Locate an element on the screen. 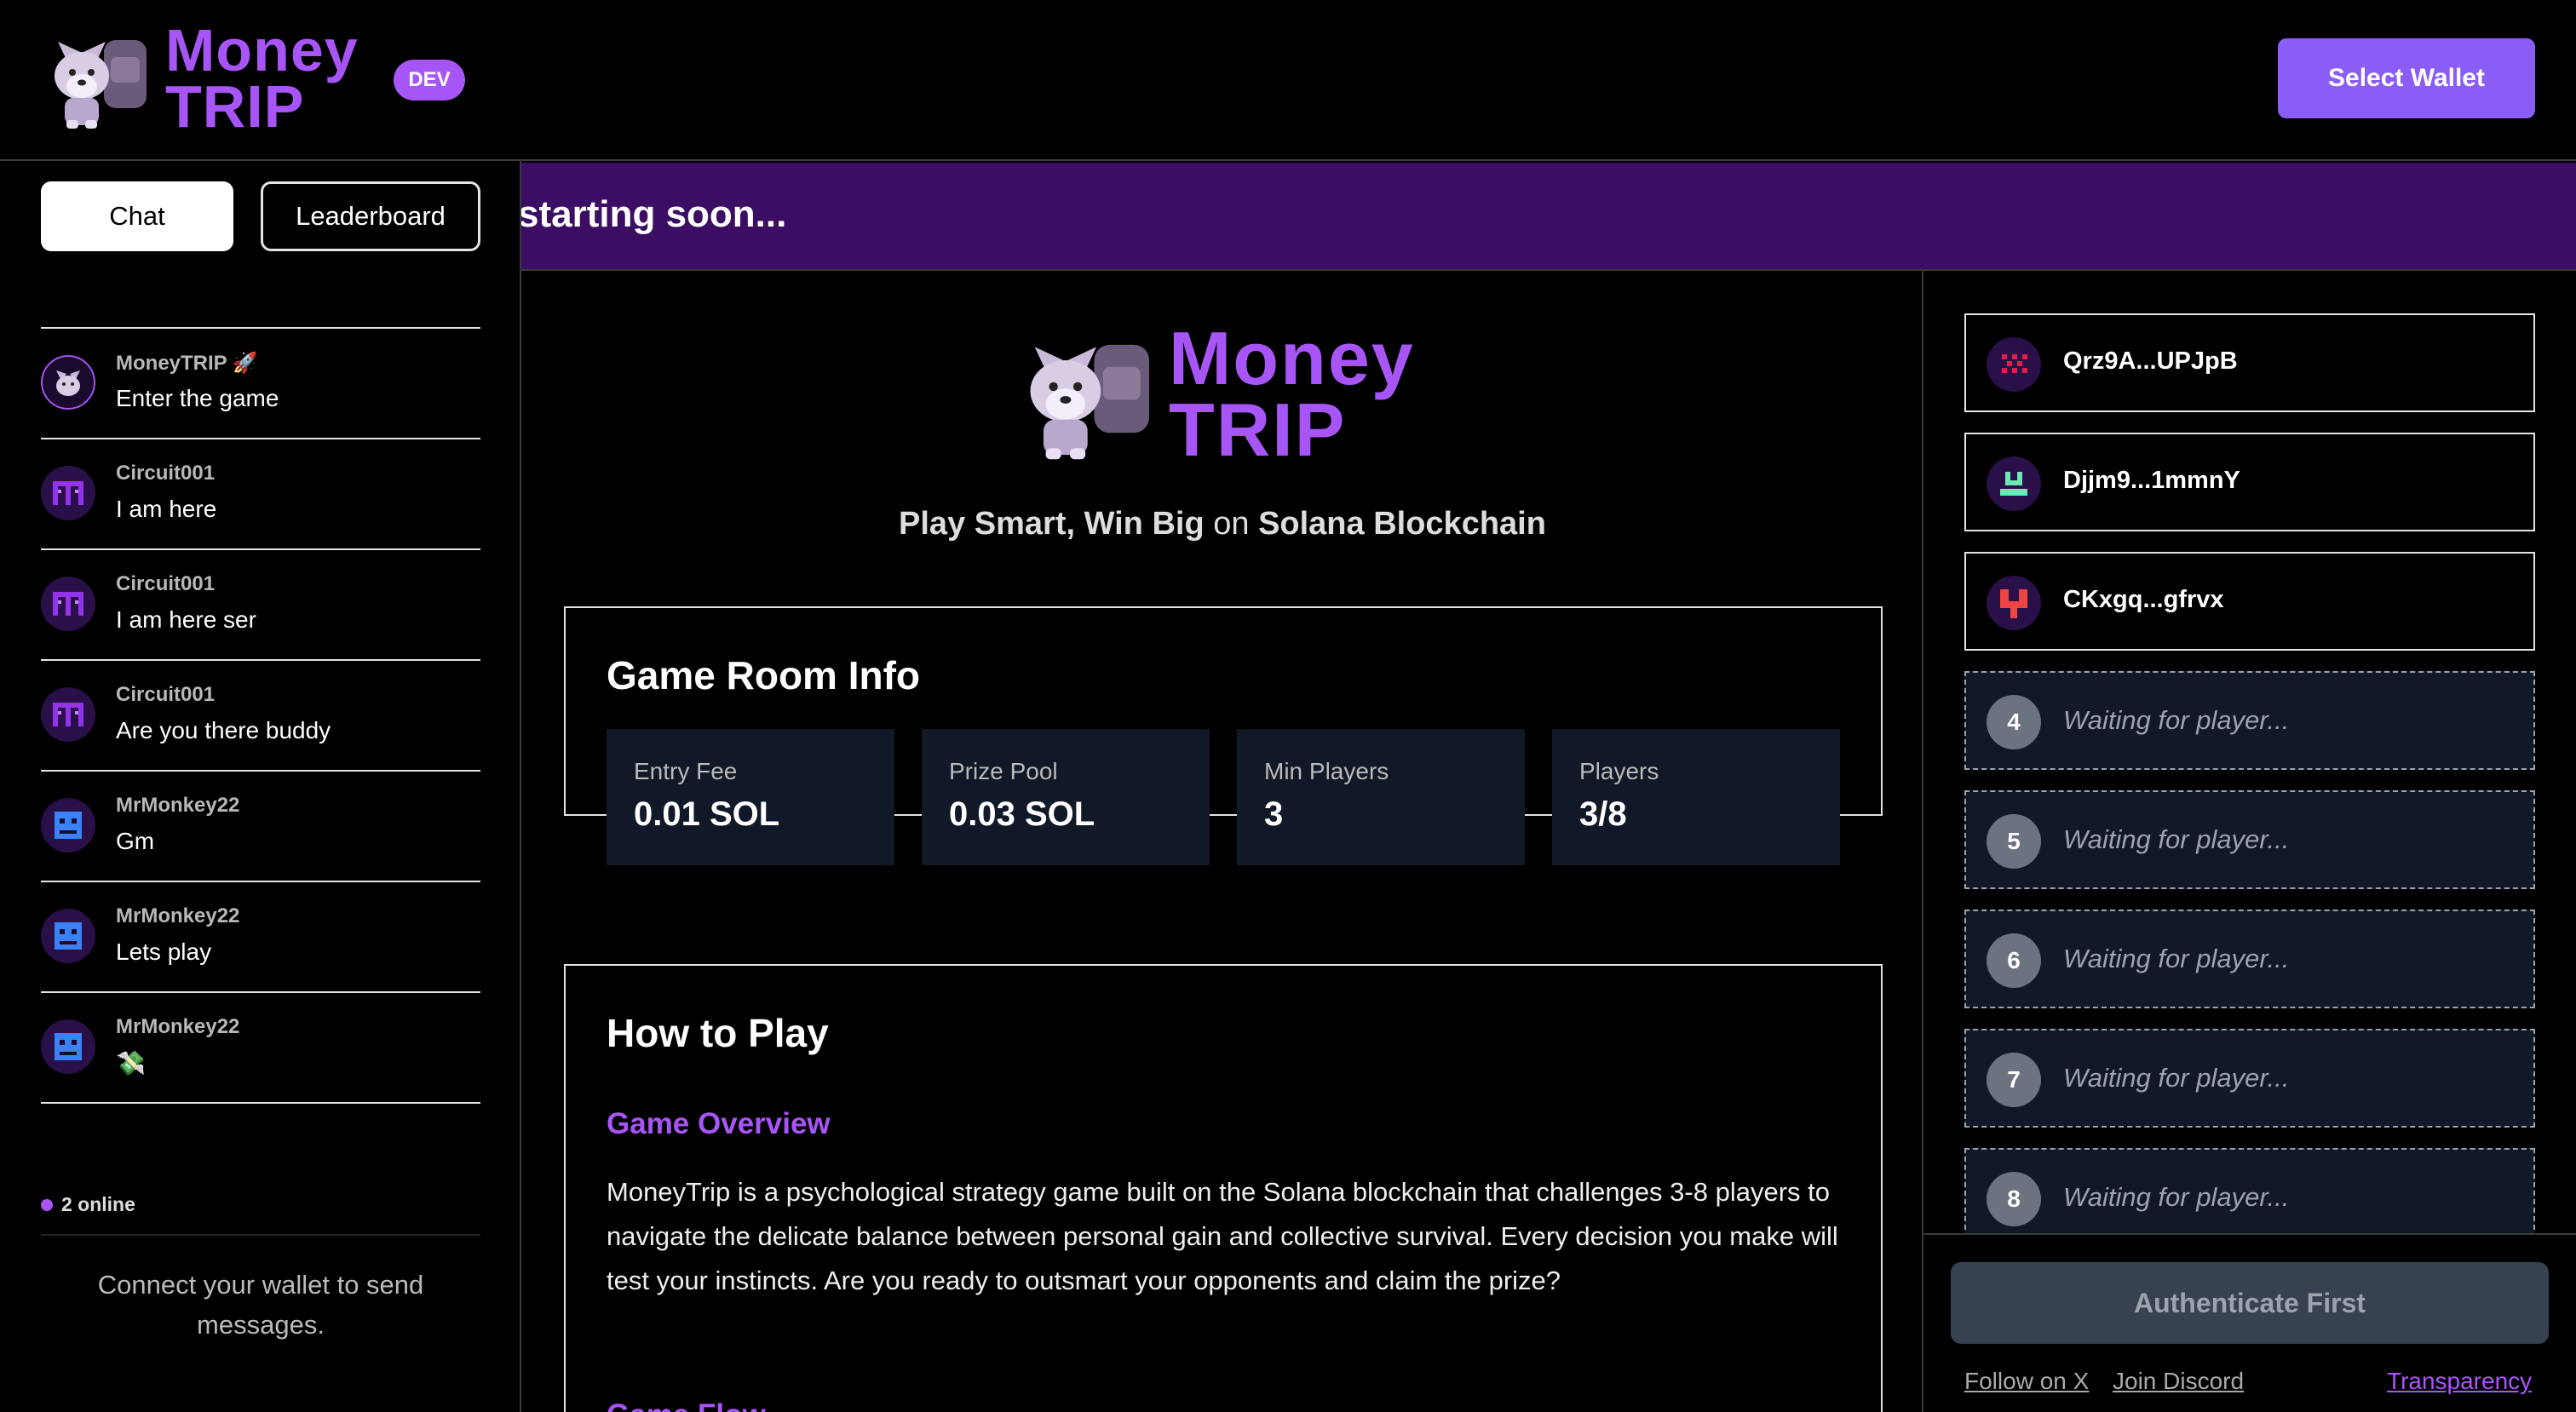 The height and width of the screenshot is (1412, 2576). stat-value: 0.01 SOL is located at coordinates (707, 814).